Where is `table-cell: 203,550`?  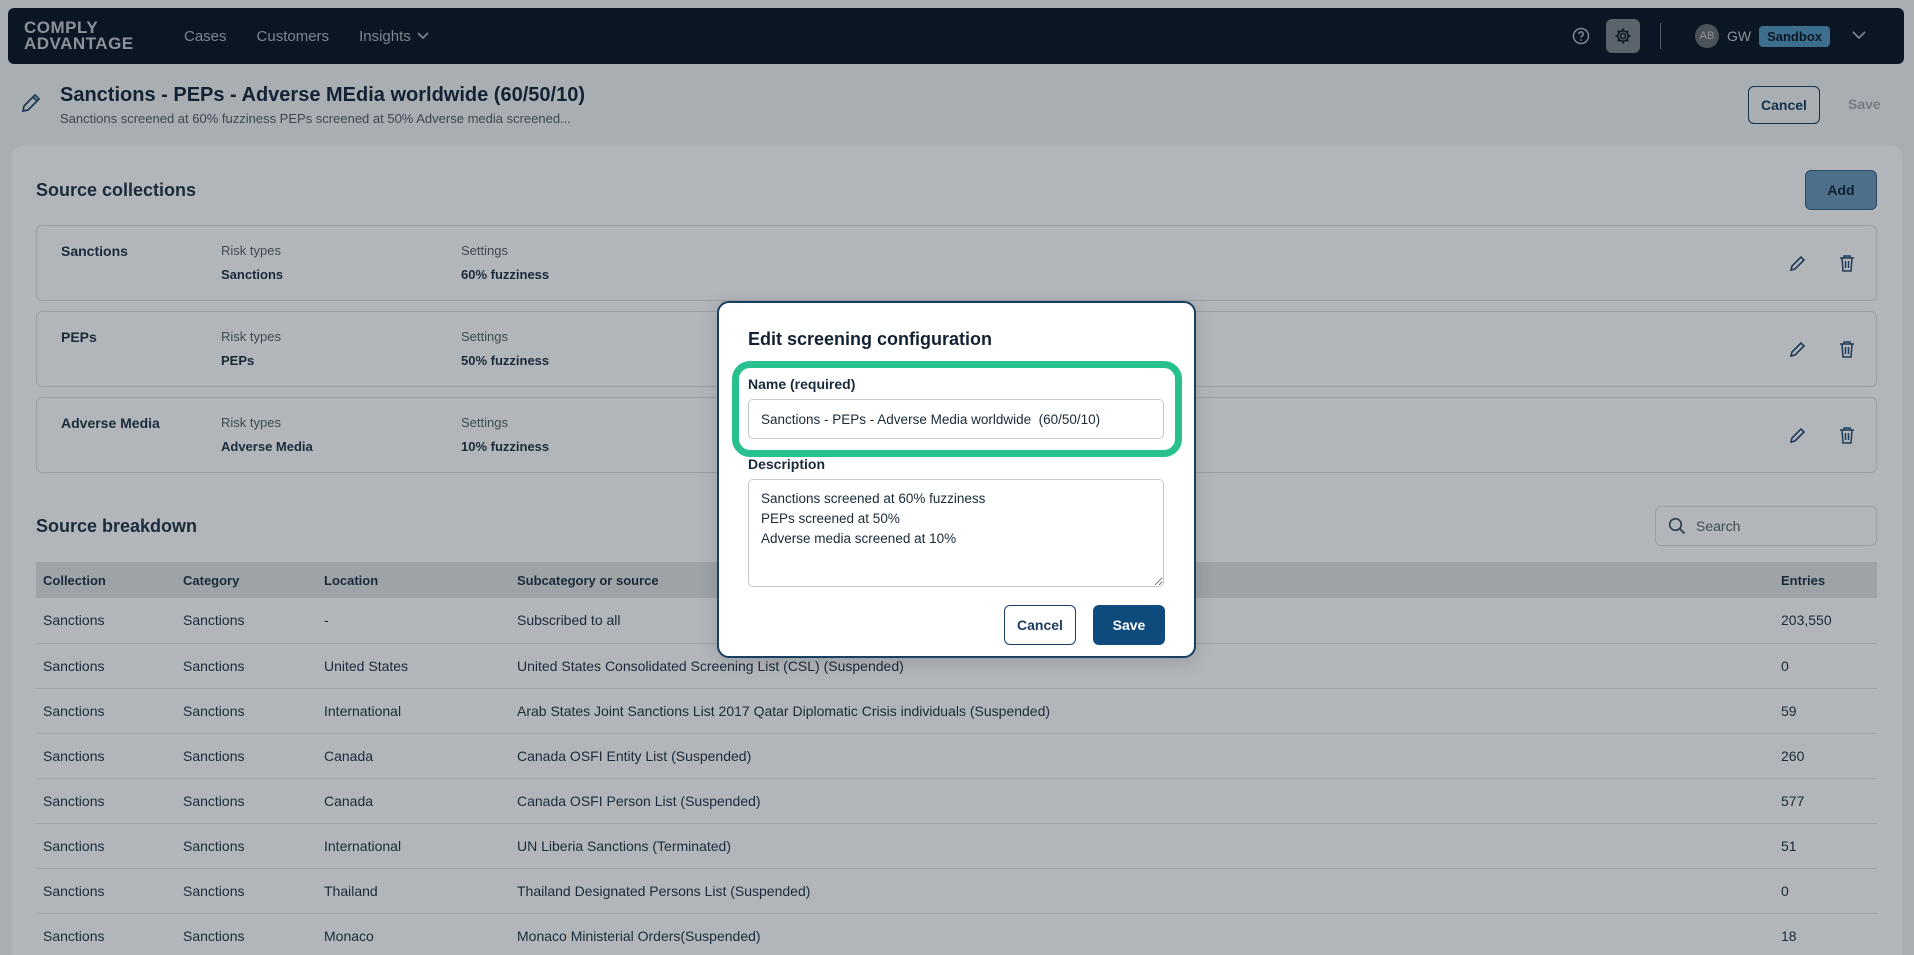 table-cell: 203,550 is located at coordinates (1825, 621).